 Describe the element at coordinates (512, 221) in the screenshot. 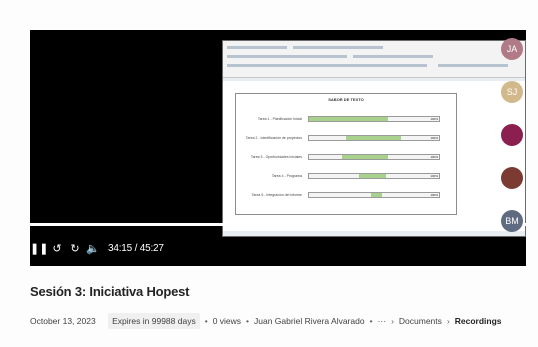

I see `participant-avatar: BM` at that location.